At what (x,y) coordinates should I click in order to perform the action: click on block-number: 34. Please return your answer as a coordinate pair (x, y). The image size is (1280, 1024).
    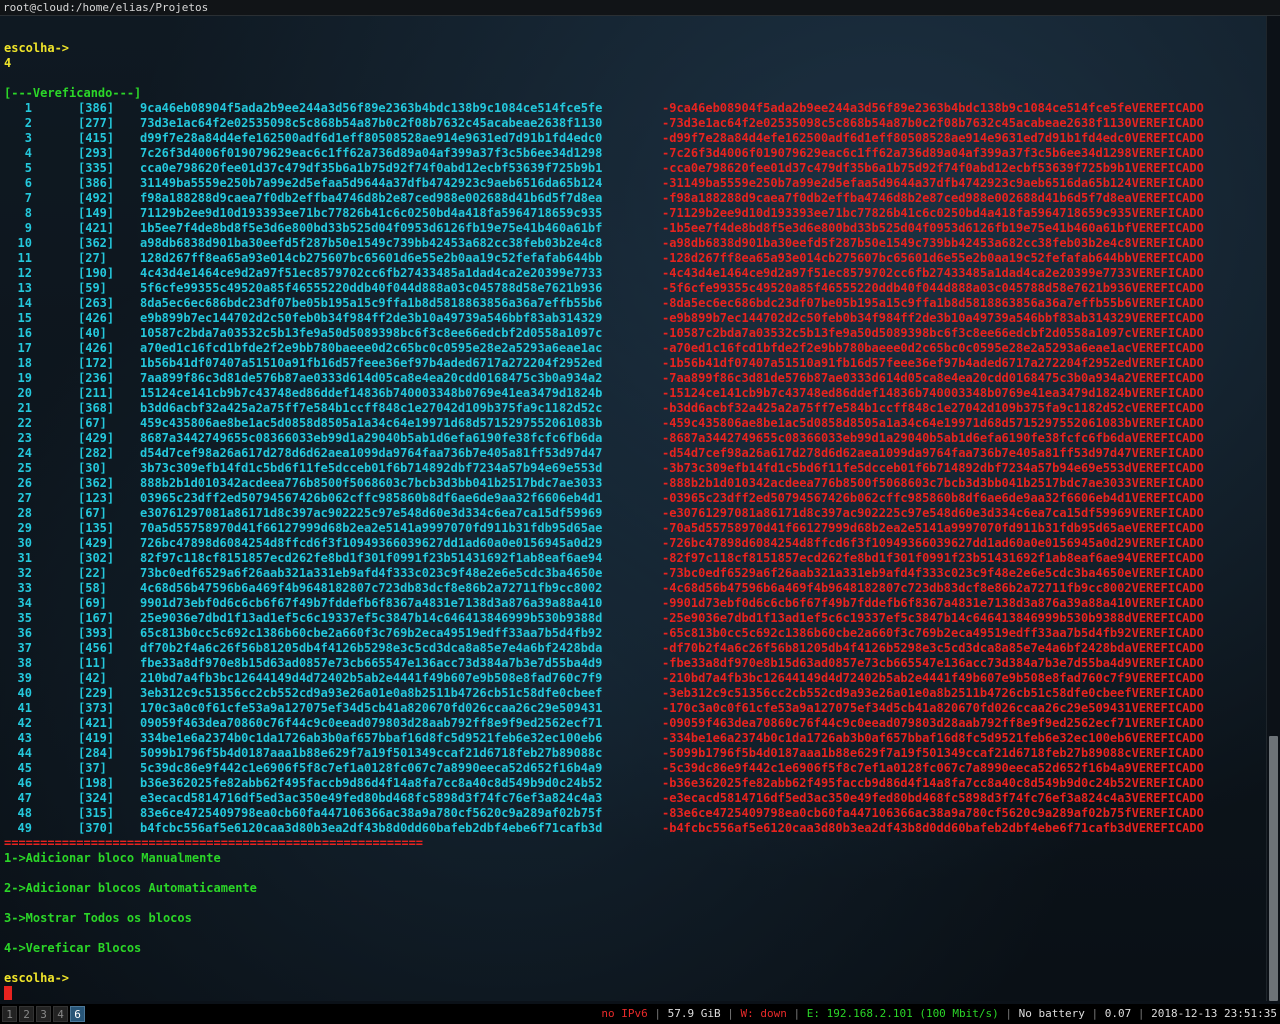
    Looking at the image, I should click on (24, 603).